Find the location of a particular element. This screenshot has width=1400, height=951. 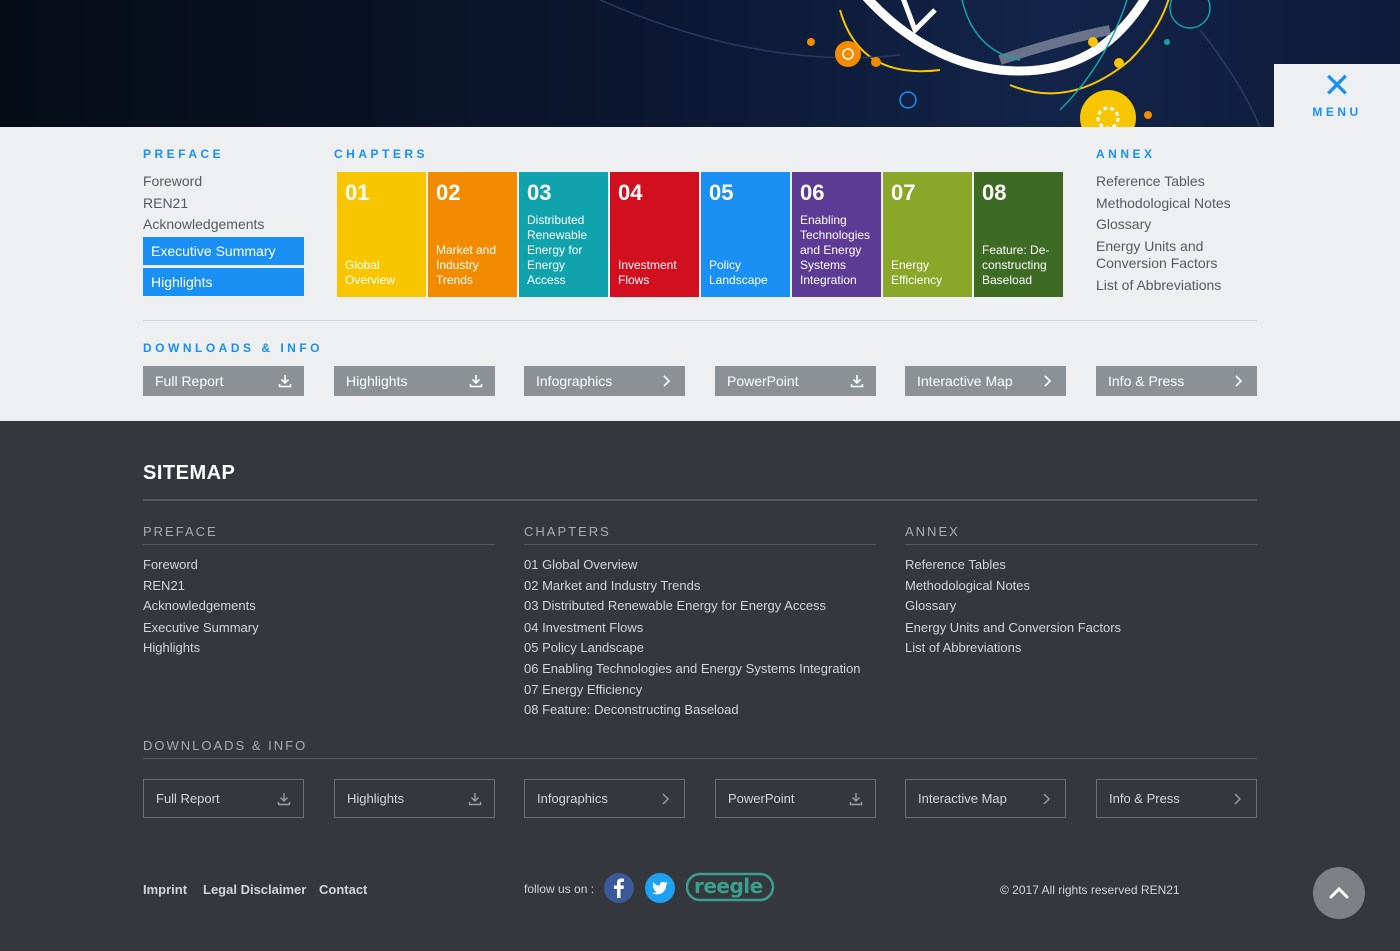

sitemap-link-chapter-07: 07 Energy Efficiency is located at coordinates (583, 690).